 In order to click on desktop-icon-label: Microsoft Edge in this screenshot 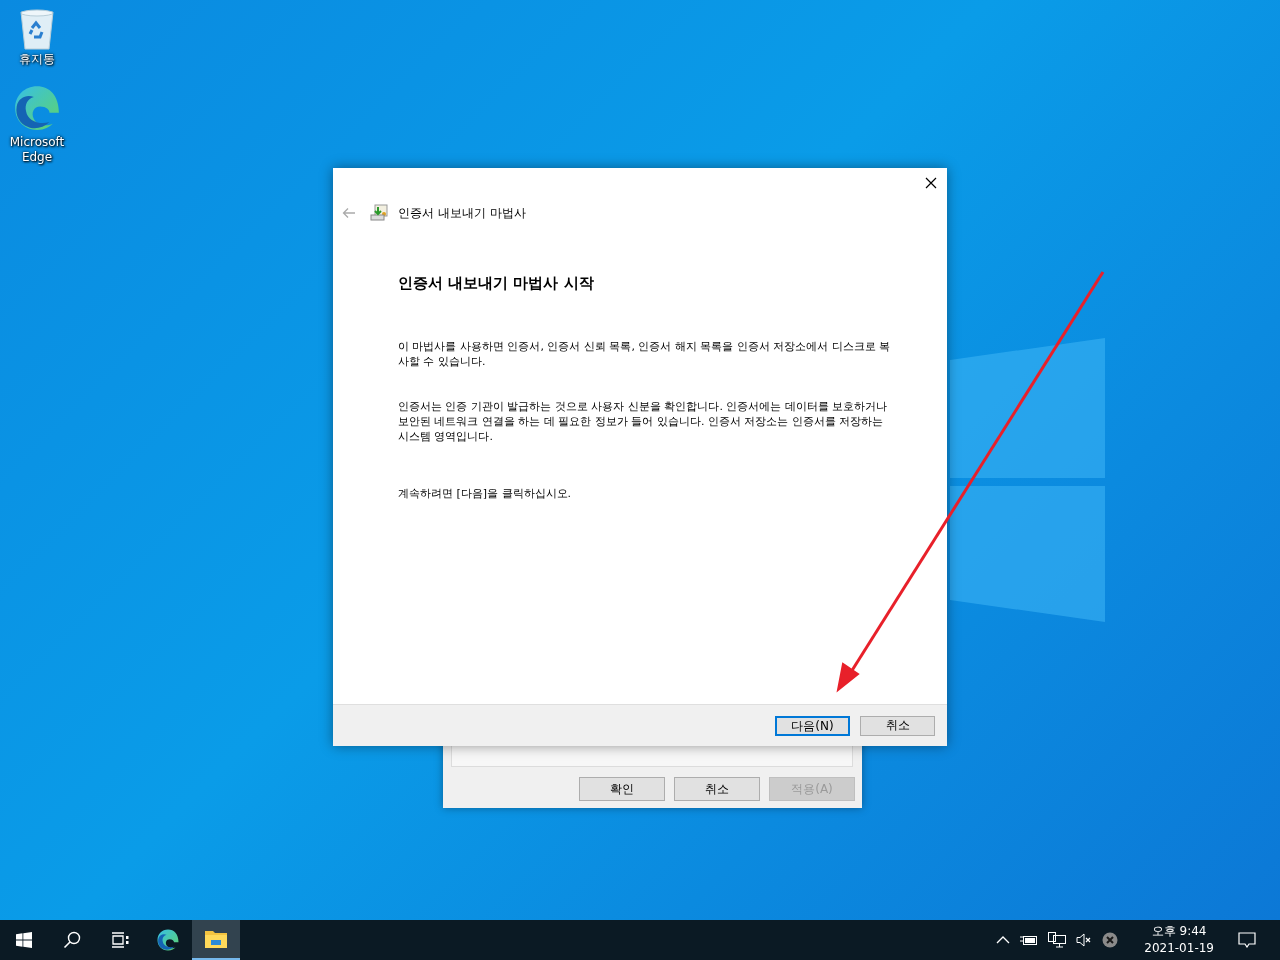, I will do `click(37, 150)`.